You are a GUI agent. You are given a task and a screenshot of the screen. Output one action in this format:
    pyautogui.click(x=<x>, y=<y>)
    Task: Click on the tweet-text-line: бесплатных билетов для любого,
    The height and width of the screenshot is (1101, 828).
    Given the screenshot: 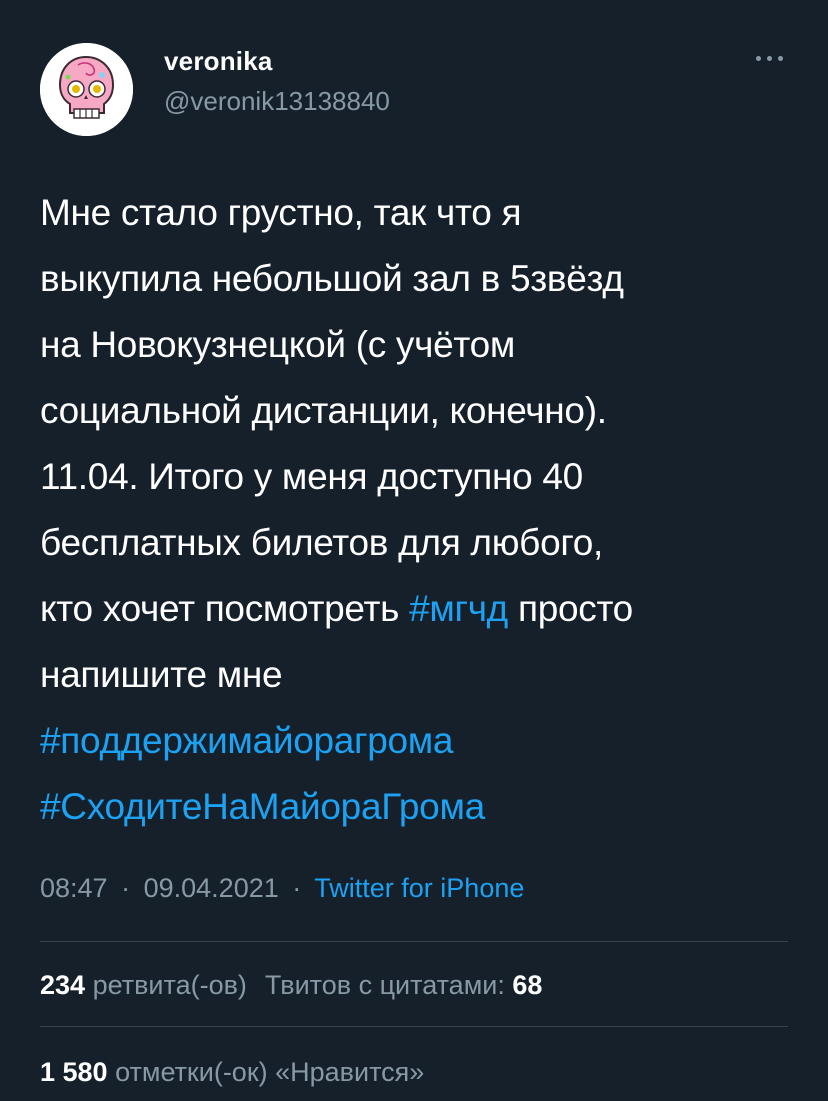 What is the action you would take?
    pyautogui.click(x=425, y=543)
    